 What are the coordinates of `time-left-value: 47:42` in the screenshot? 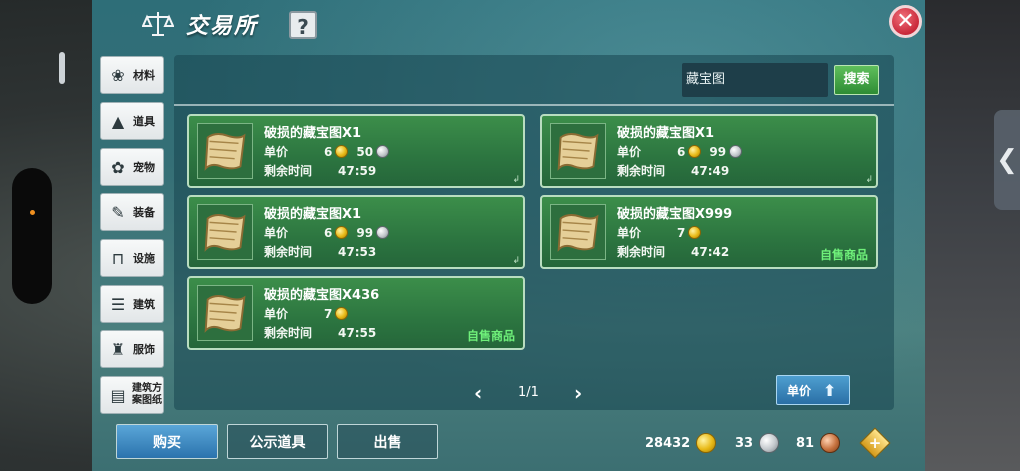 It's located at (710, 251).